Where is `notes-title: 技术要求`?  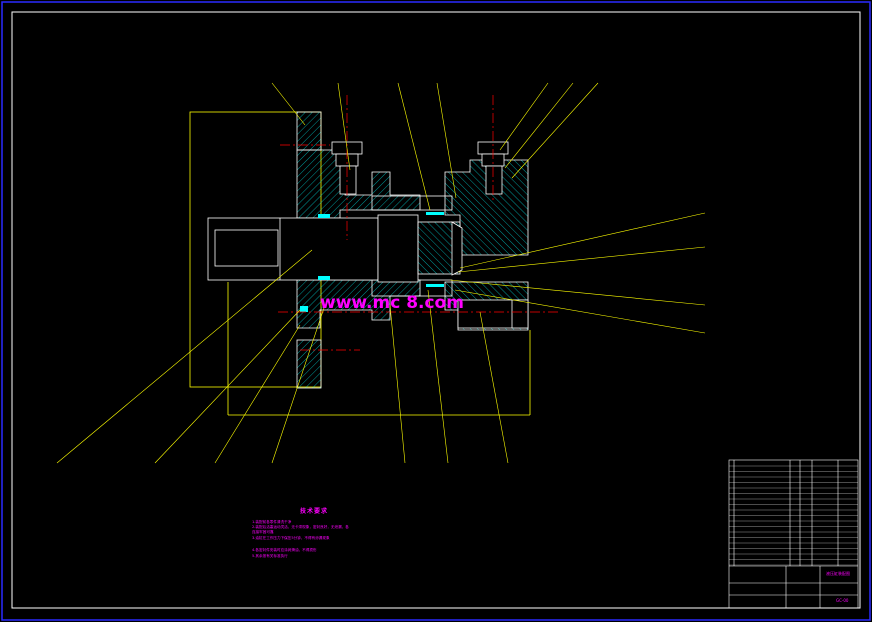
notes-title: 技术要求 is located at coordinates (314, 511).